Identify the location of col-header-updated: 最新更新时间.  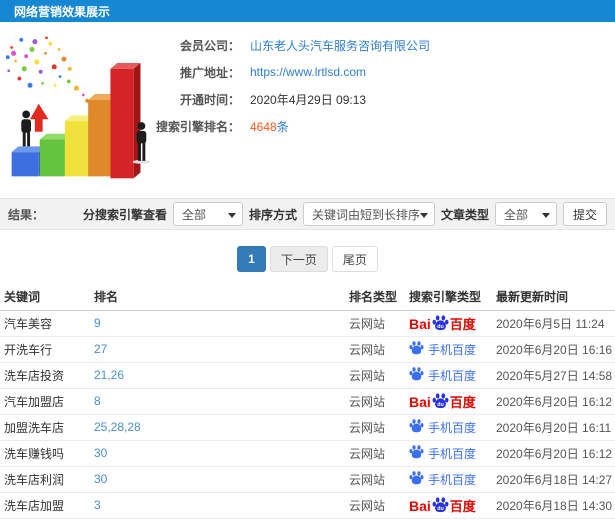
(553, 297).